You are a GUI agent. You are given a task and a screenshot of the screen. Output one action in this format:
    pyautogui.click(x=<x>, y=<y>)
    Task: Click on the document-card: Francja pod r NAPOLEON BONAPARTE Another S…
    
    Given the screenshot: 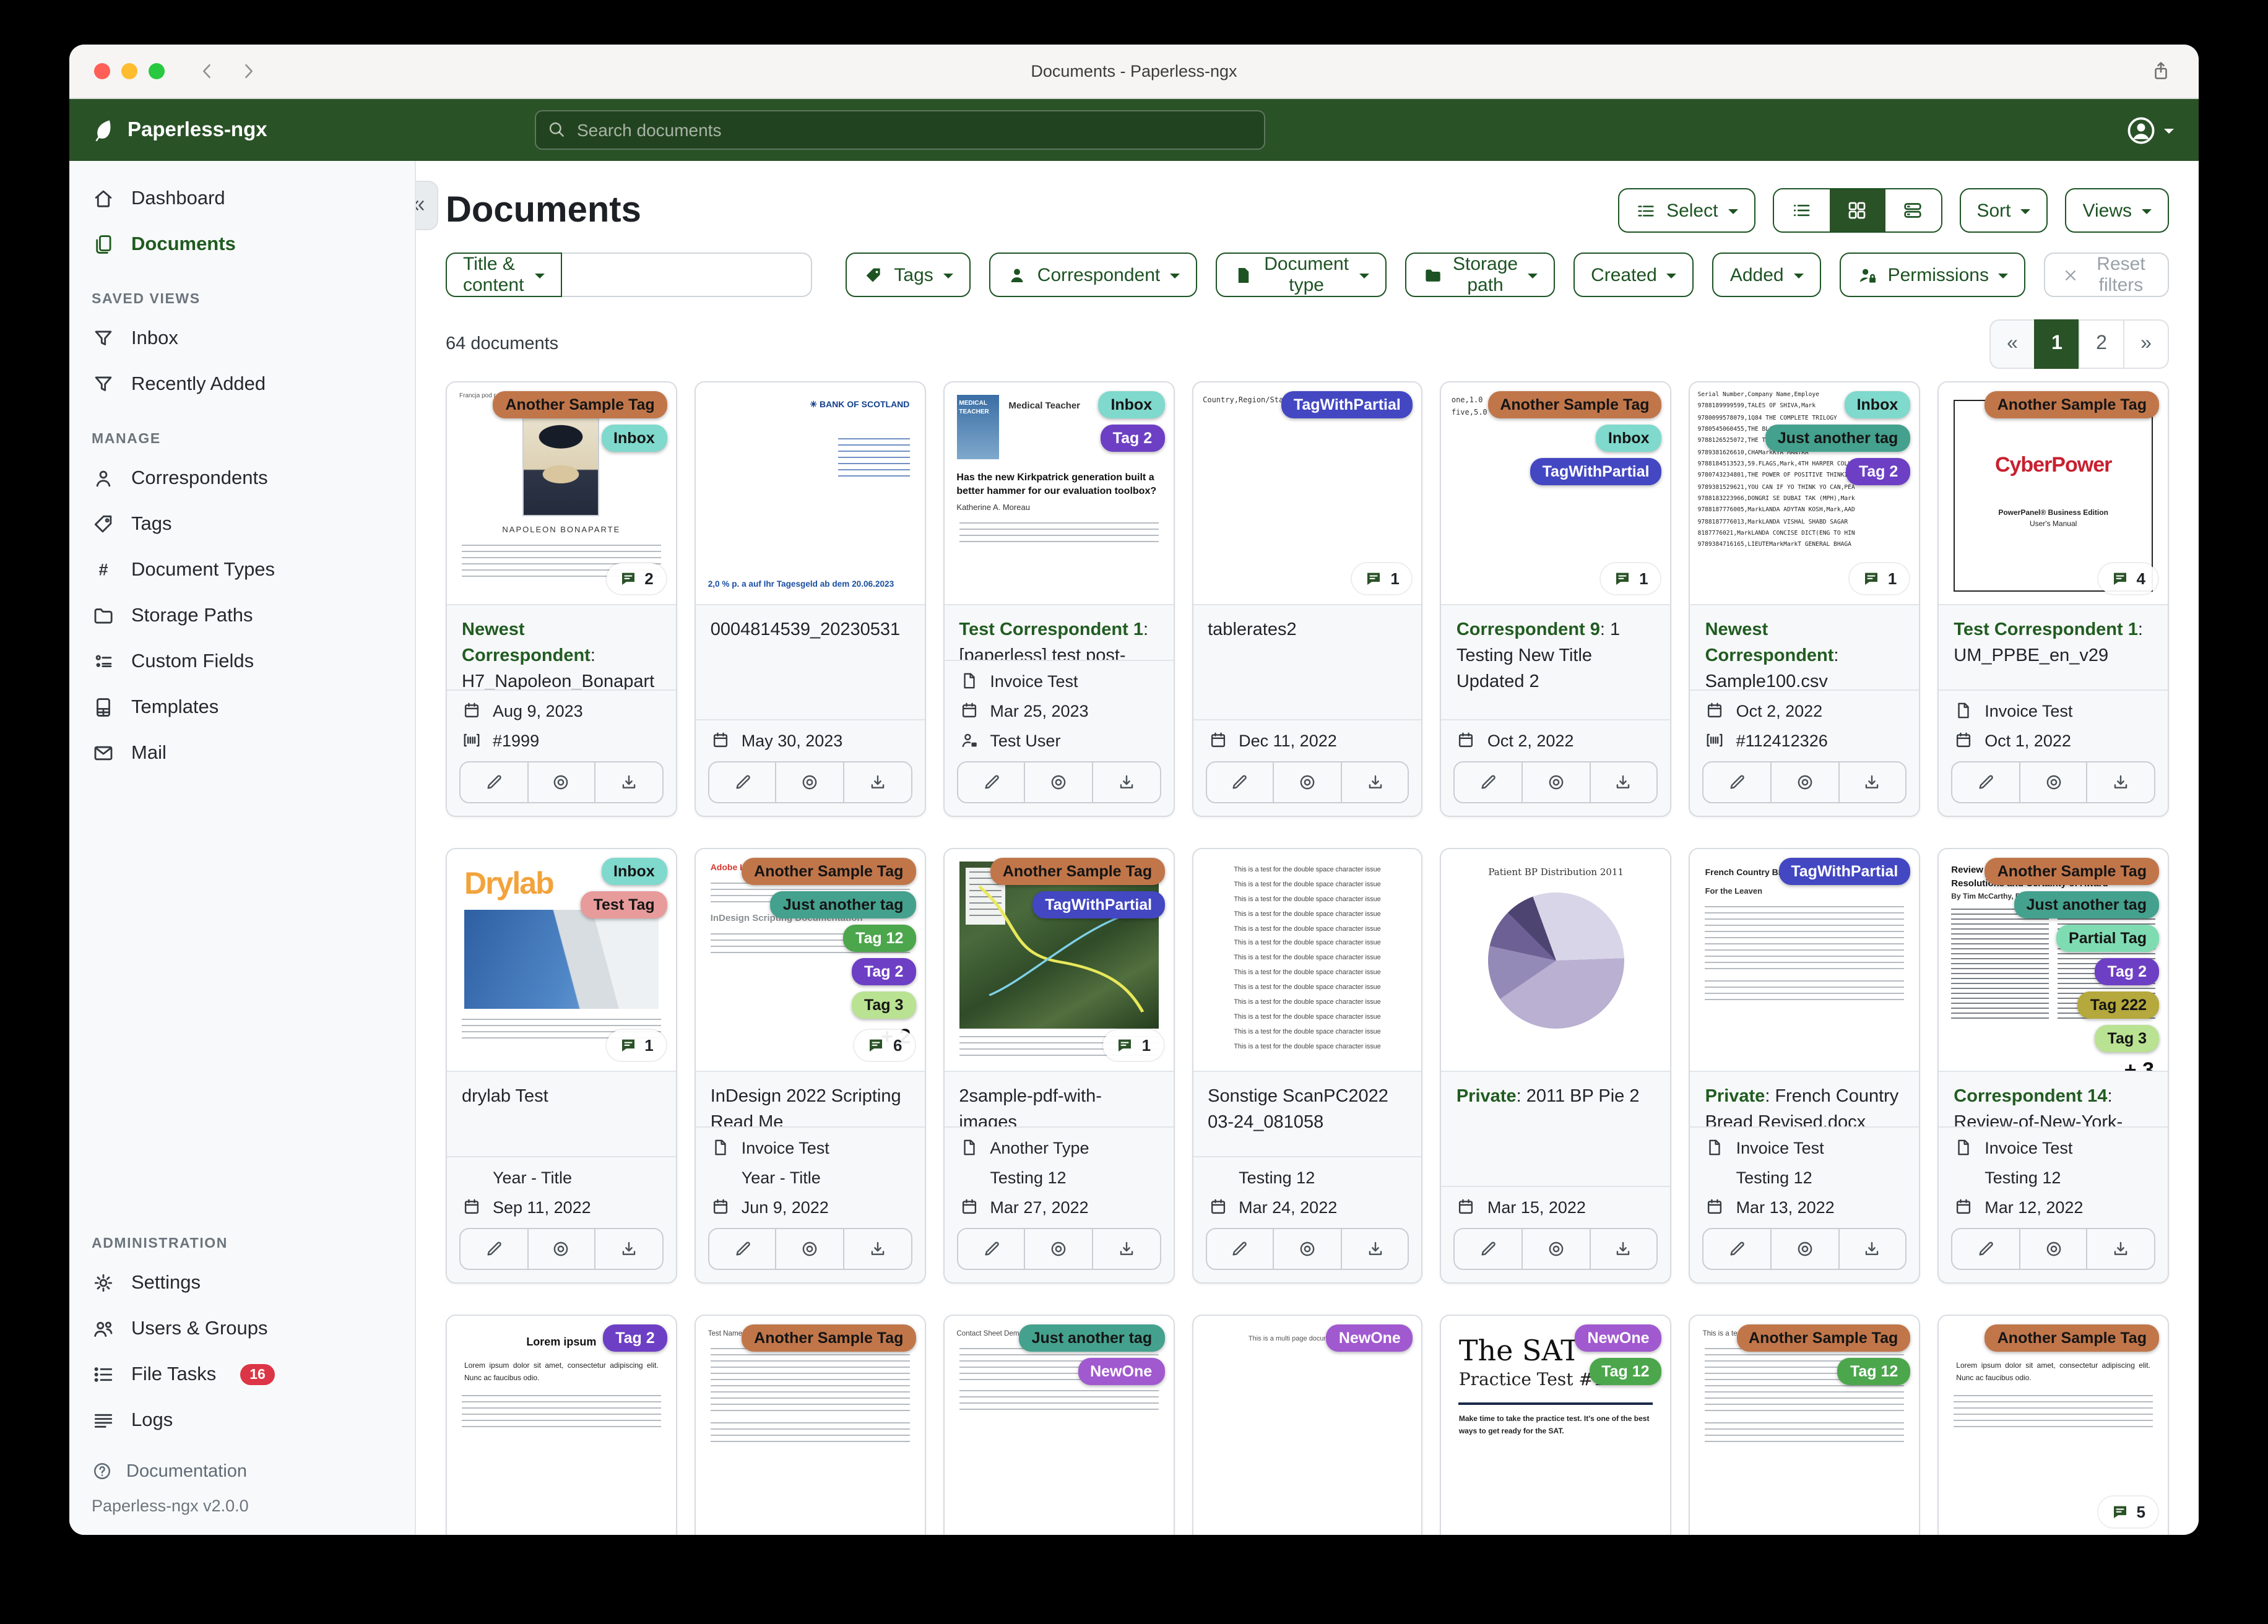 What is the action you would take?
    pyautogui.click(x=561, y=599)
    